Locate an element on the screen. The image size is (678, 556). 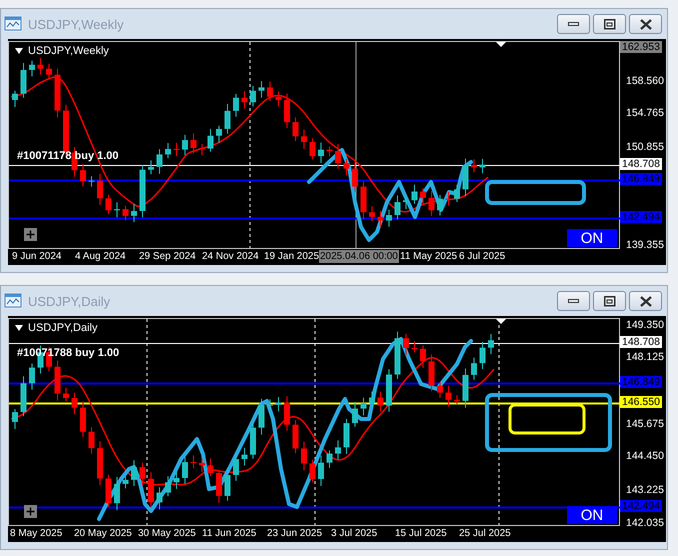
date-axis-label: 4 Aug 2024 is located at coordinates (100, 256).